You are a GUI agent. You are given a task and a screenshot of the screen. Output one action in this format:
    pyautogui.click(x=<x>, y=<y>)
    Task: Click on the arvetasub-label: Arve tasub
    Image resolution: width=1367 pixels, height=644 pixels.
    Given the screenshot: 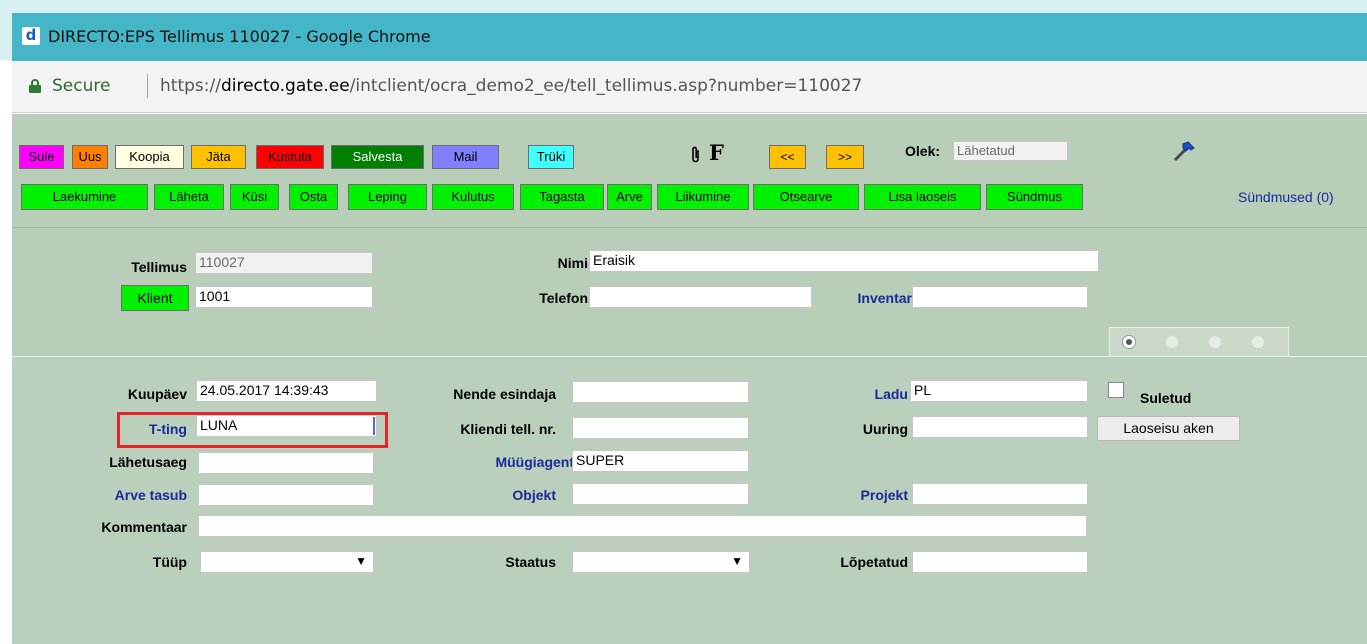 What is the action you would take?
    pyautogui.click(x=150, y=495)
    